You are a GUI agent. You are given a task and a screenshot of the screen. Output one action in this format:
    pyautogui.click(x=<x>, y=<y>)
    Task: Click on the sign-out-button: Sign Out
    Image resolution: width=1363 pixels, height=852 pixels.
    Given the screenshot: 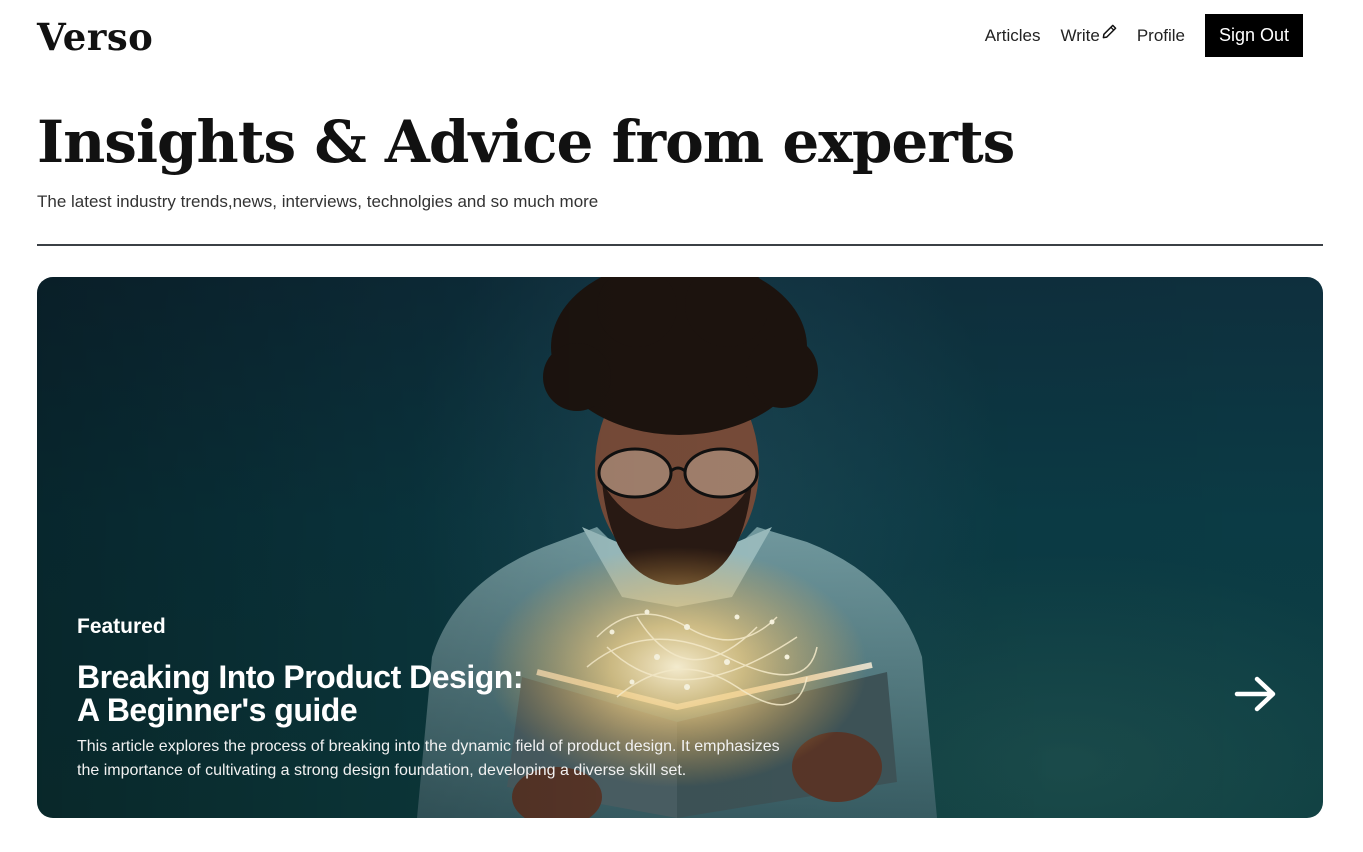 What is the action you would take?
    pyautogui.click(x=1254, y=35)
    